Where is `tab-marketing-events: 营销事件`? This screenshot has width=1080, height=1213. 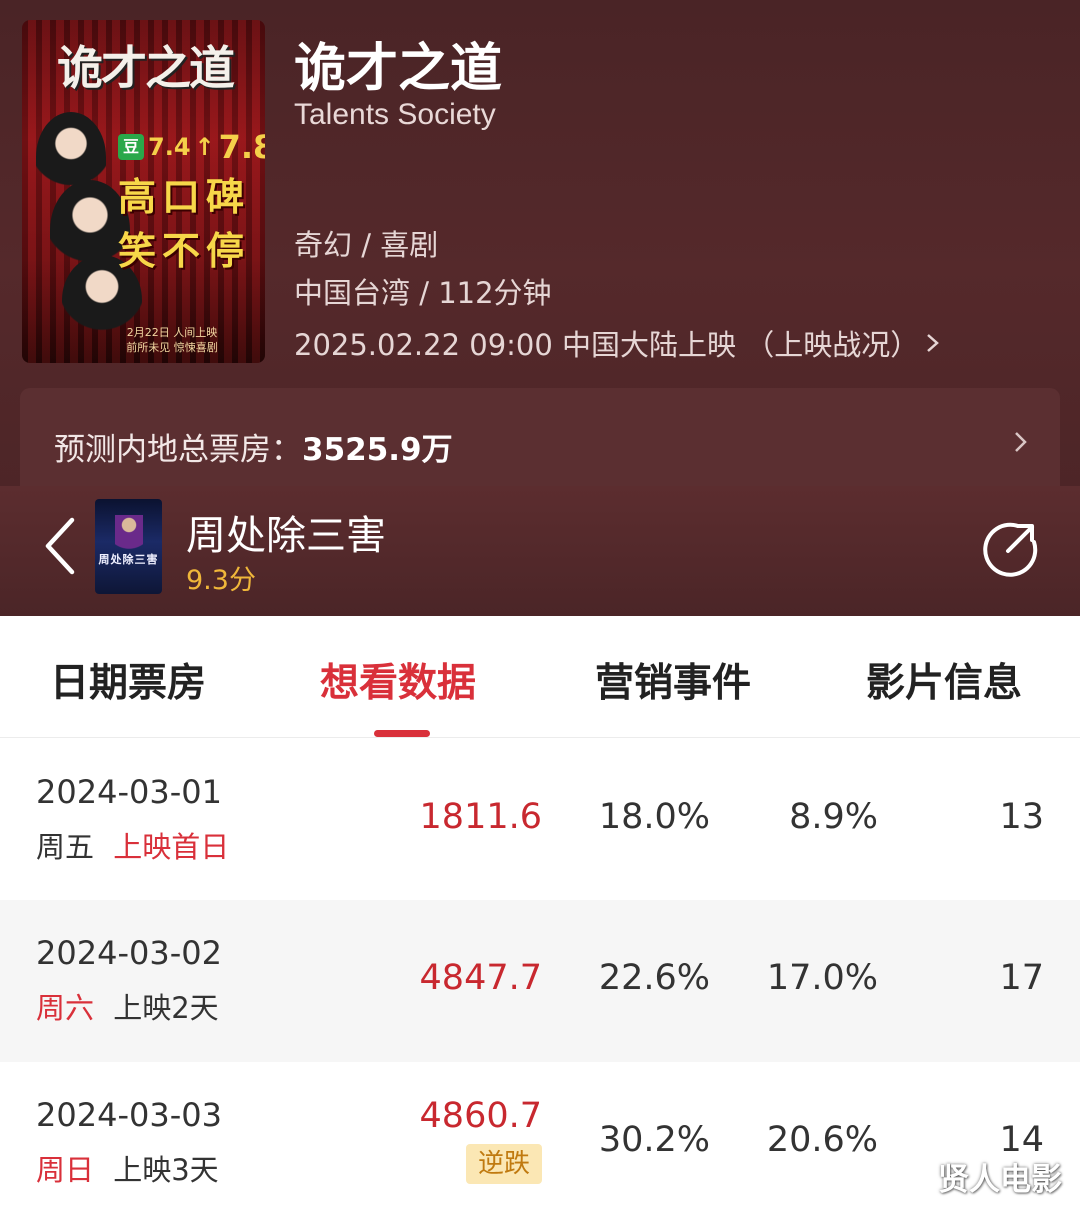 tab-marketing-events: 营销事件 is located at coordinates (673, 680).